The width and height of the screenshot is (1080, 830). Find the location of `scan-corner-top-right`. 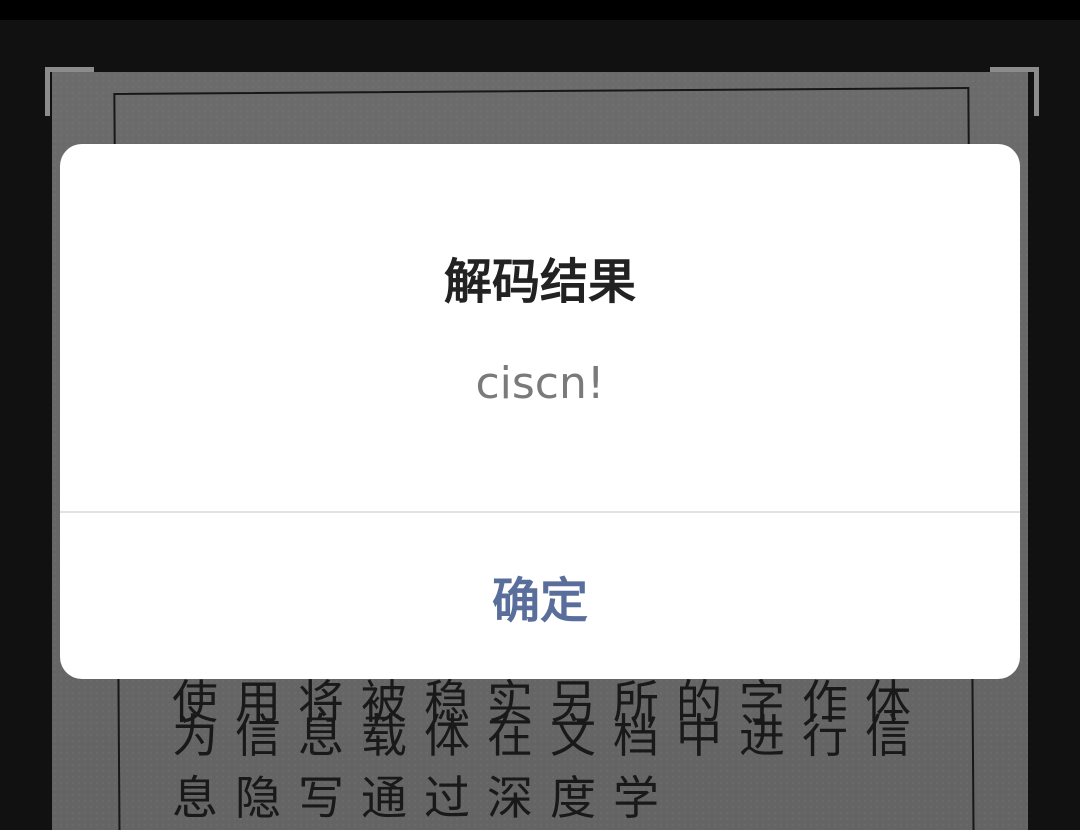

scan-corner-top-right is located at coordinates (1014, 91).